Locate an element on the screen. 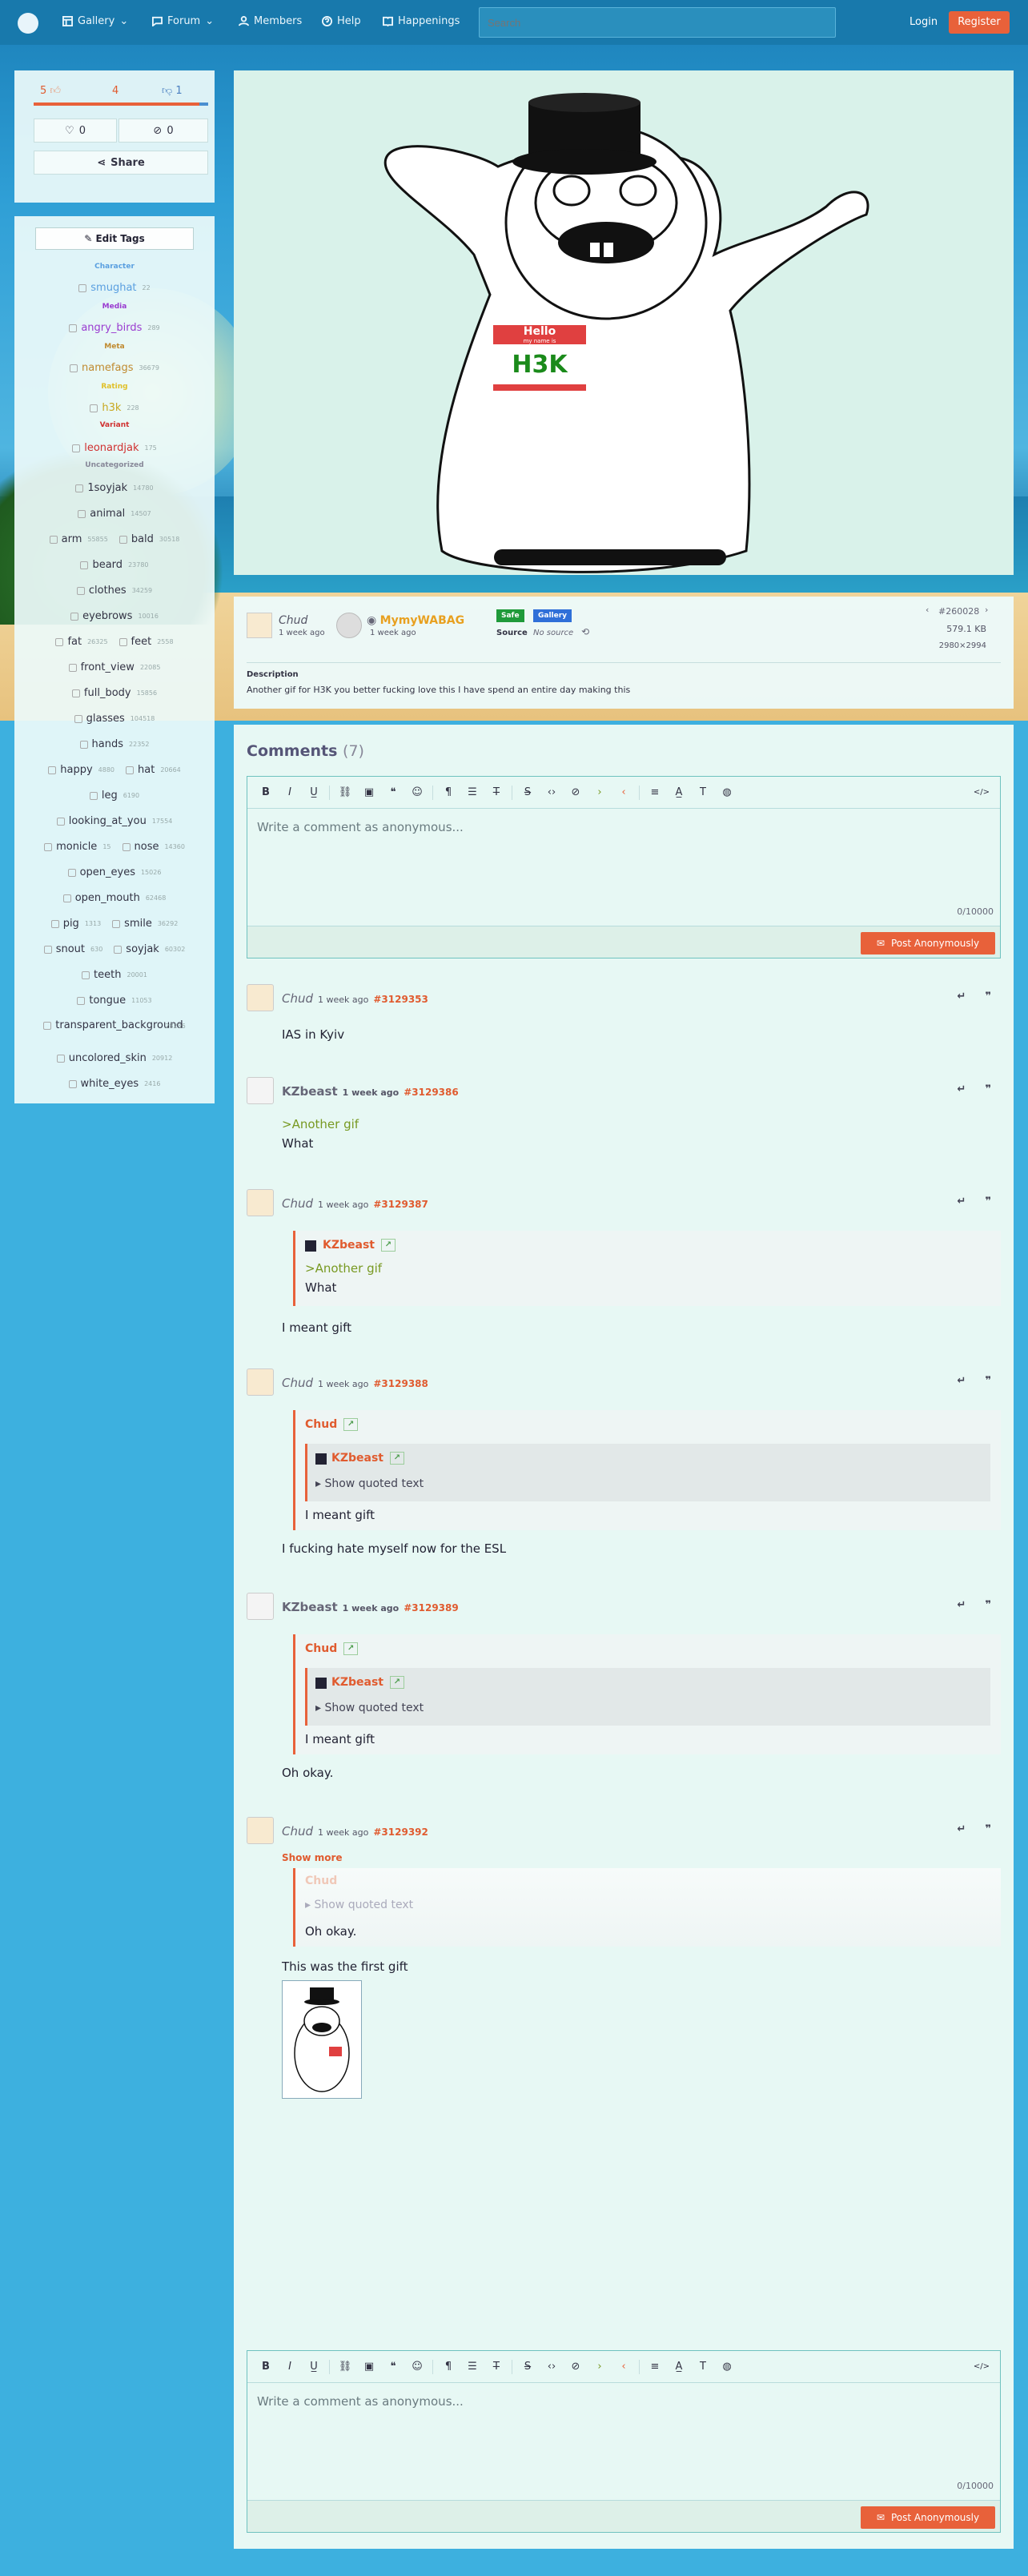 The height and width of the screenshot is (2576, 1028). strikethrough-icon: S̶ is located at coordinates (528, 2367).